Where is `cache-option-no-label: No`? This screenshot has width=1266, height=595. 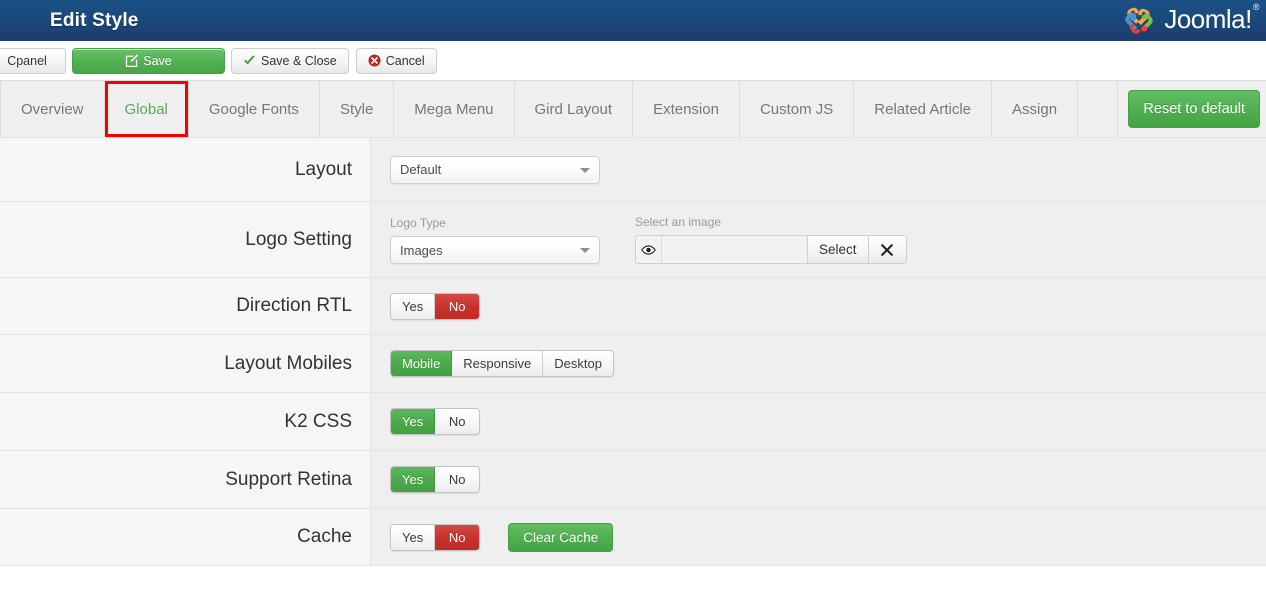
cache-option-no-label: No is located at coordinates (457, 537).